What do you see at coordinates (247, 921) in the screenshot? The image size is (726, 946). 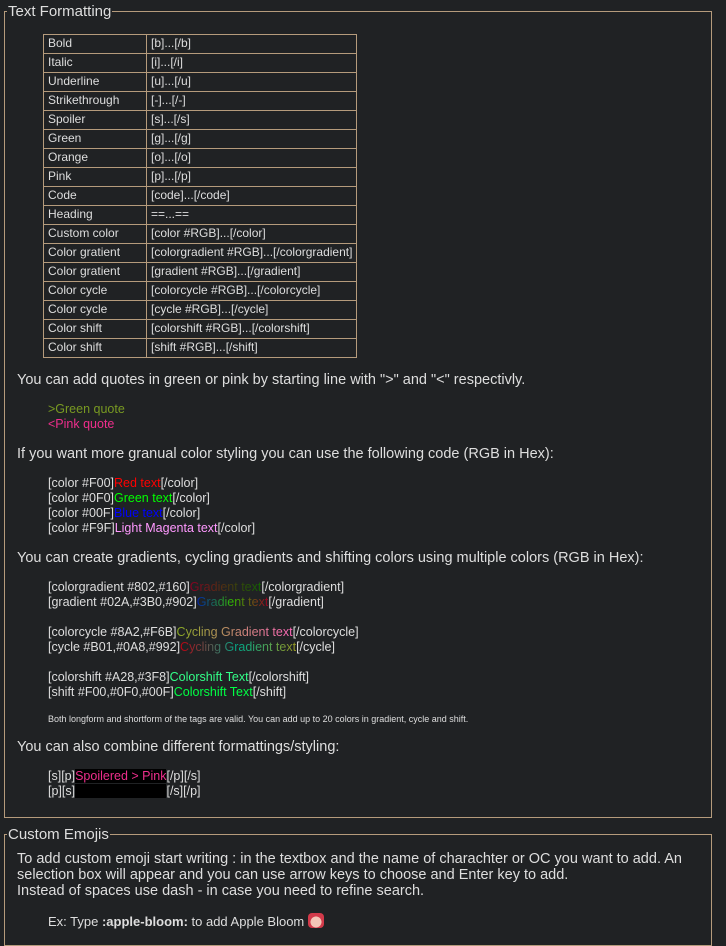 I see `example-suffix: to add Apple Bloom` at bounding box center [247, 921].